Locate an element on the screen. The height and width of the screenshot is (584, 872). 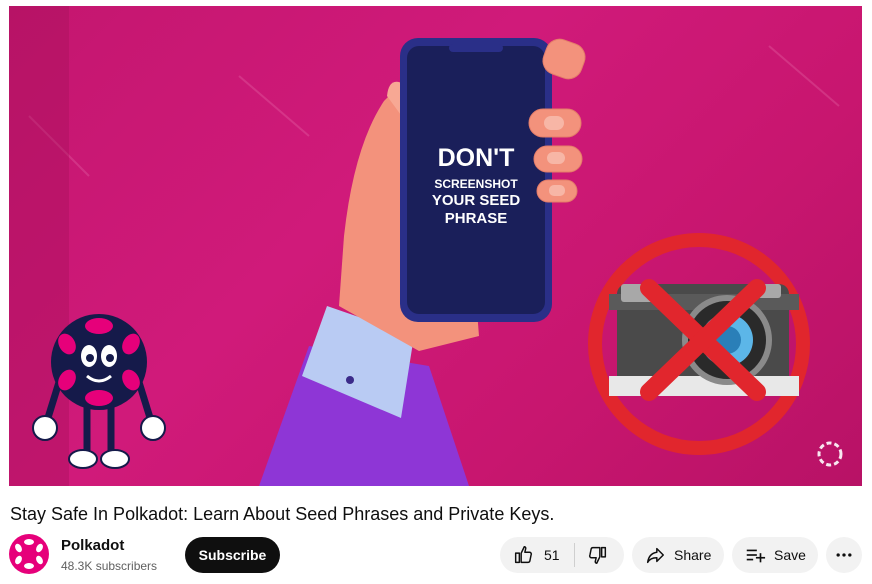
like-dislike-group: 51 is located at coordinates (562, 555).